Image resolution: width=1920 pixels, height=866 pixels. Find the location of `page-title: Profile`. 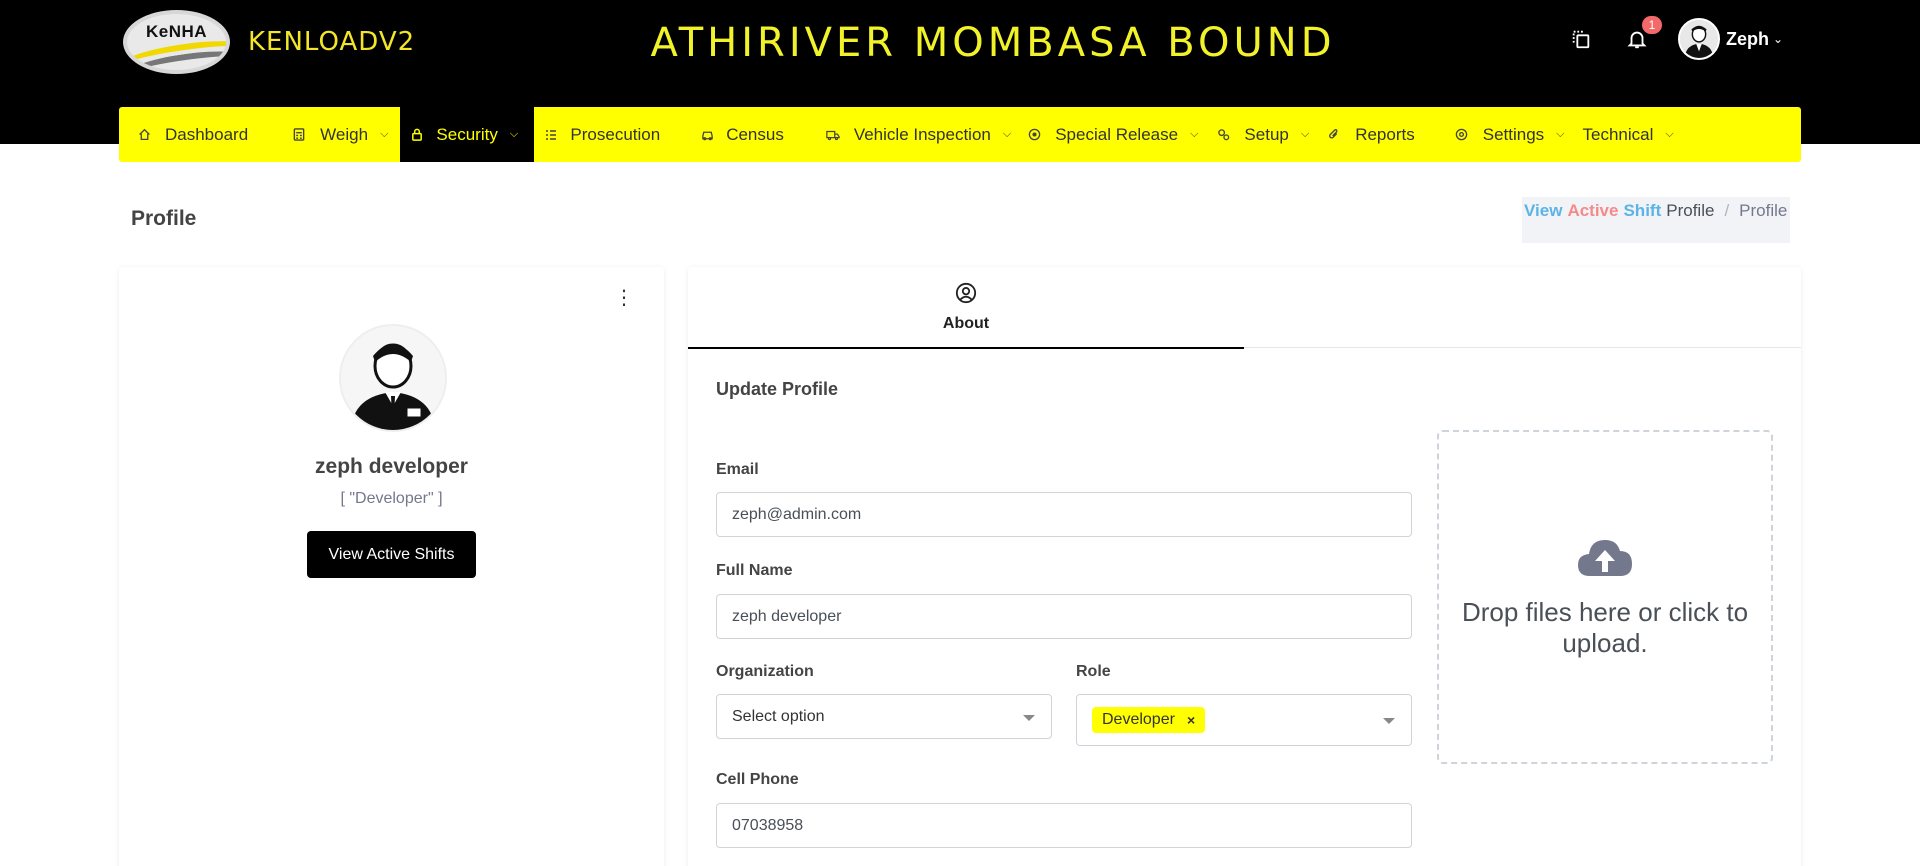

page-title: Profile is located at coordinates (164, 218).